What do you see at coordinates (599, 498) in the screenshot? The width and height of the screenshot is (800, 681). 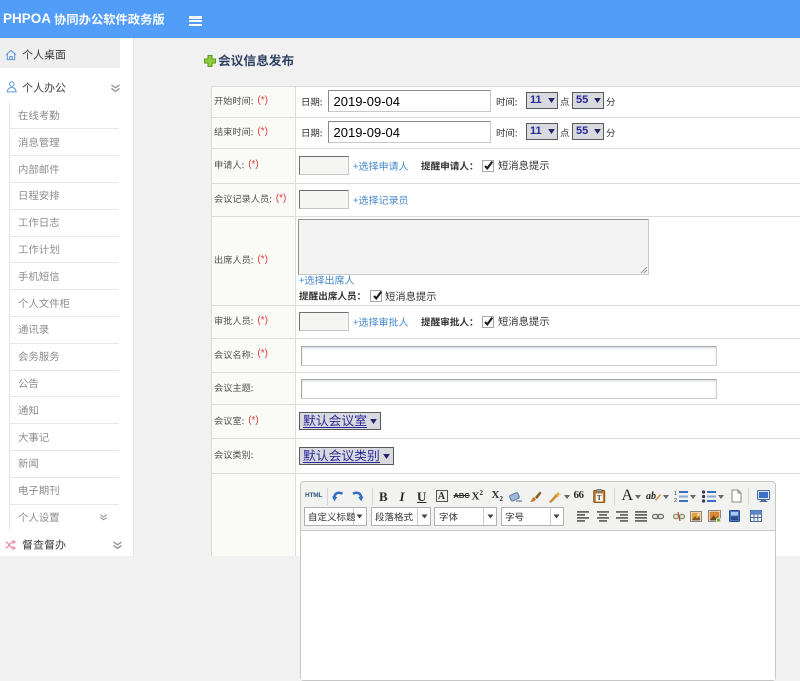 I see `svg-text: T` at bounding box center [599, 498].